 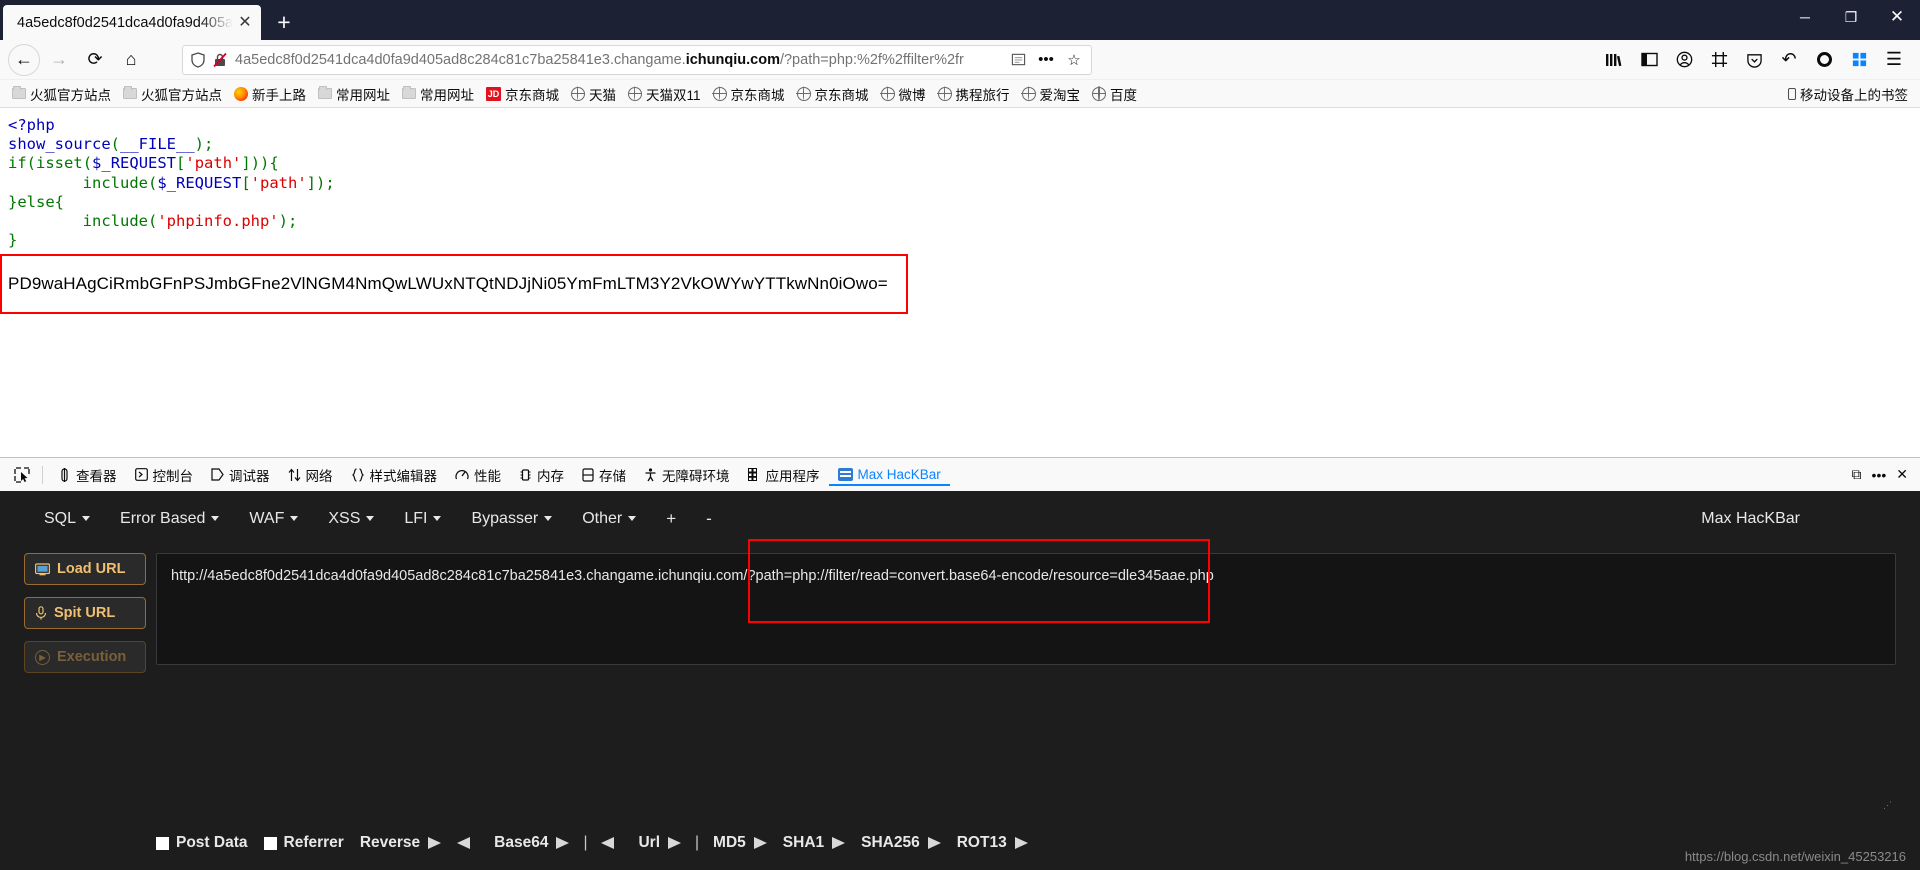 What do you see at coordinates (709, 519) in the screenshot?
I see `remove-tab-button: -` at bounding box center [709, 519].